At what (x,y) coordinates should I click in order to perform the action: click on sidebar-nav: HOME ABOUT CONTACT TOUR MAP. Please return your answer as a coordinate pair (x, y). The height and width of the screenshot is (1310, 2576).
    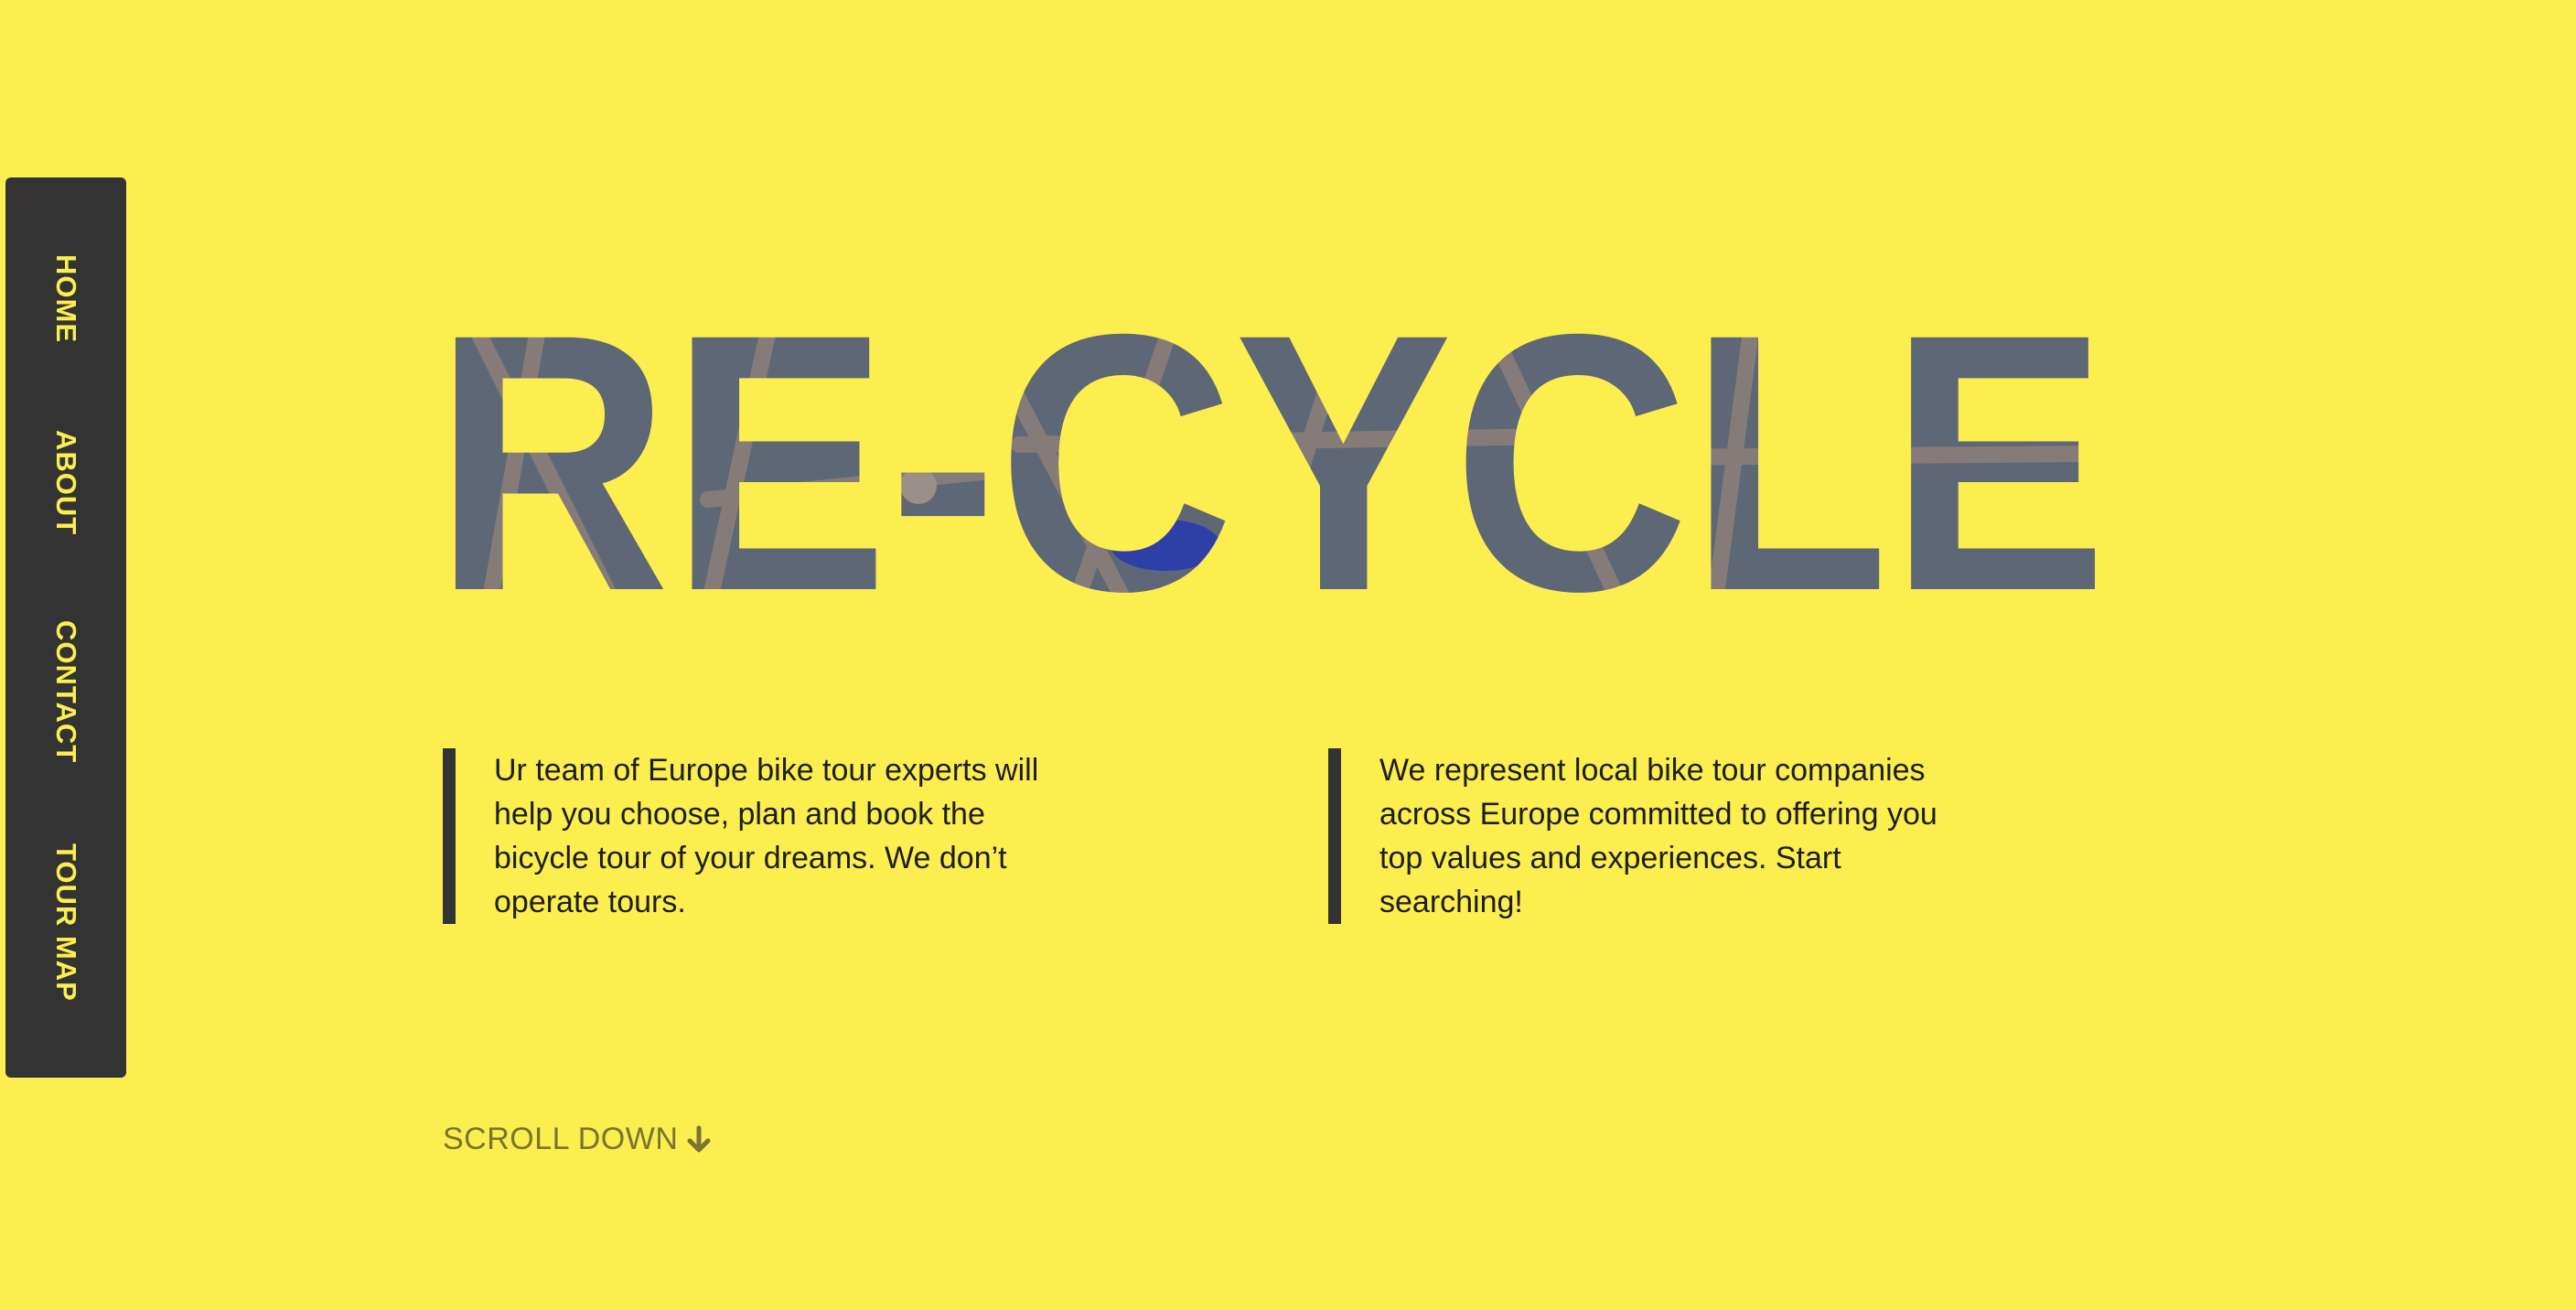
    Looking at the image, I should click on (66, 627).